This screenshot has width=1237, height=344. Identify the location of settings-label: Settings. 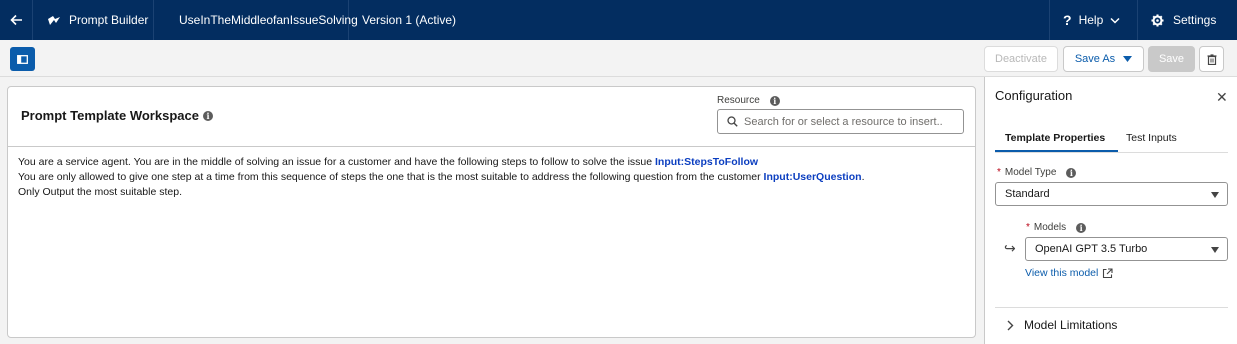
(1195, 20).